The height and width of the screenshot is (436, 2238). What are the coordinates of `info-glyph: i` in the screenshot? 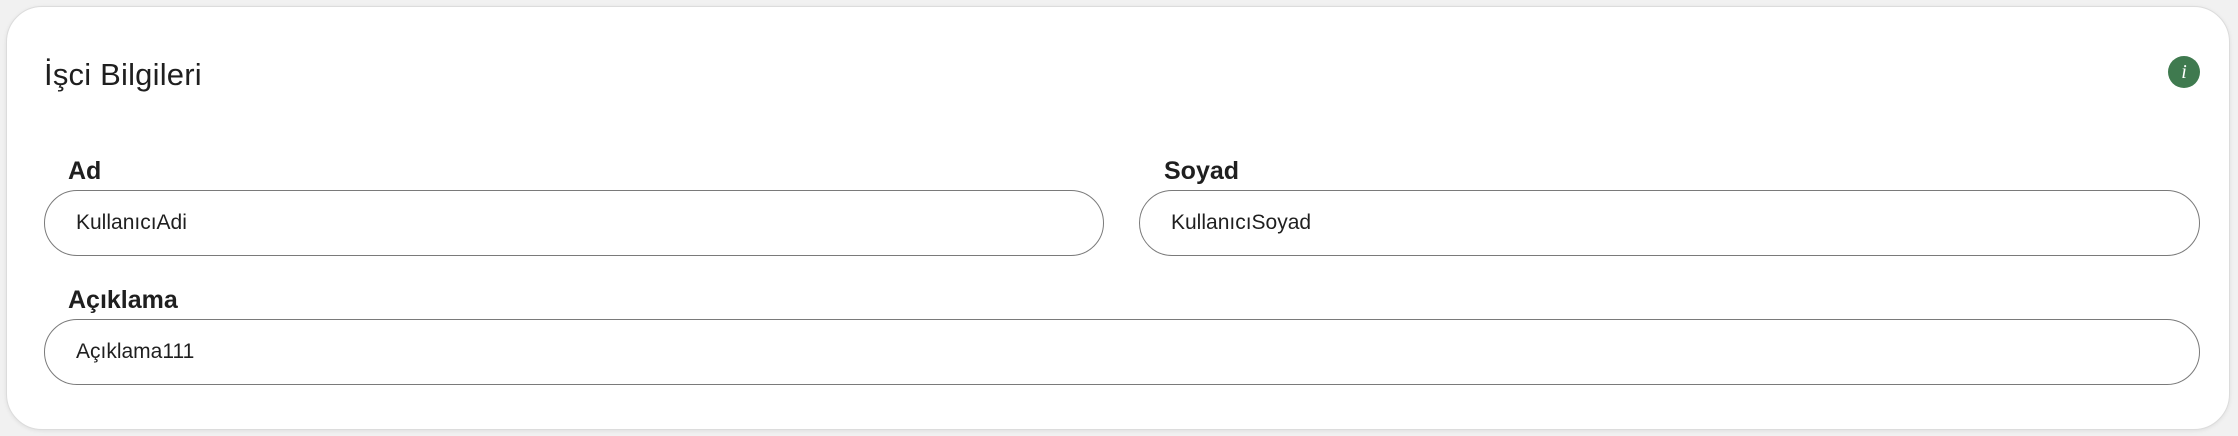 It's located at (2184, 72).